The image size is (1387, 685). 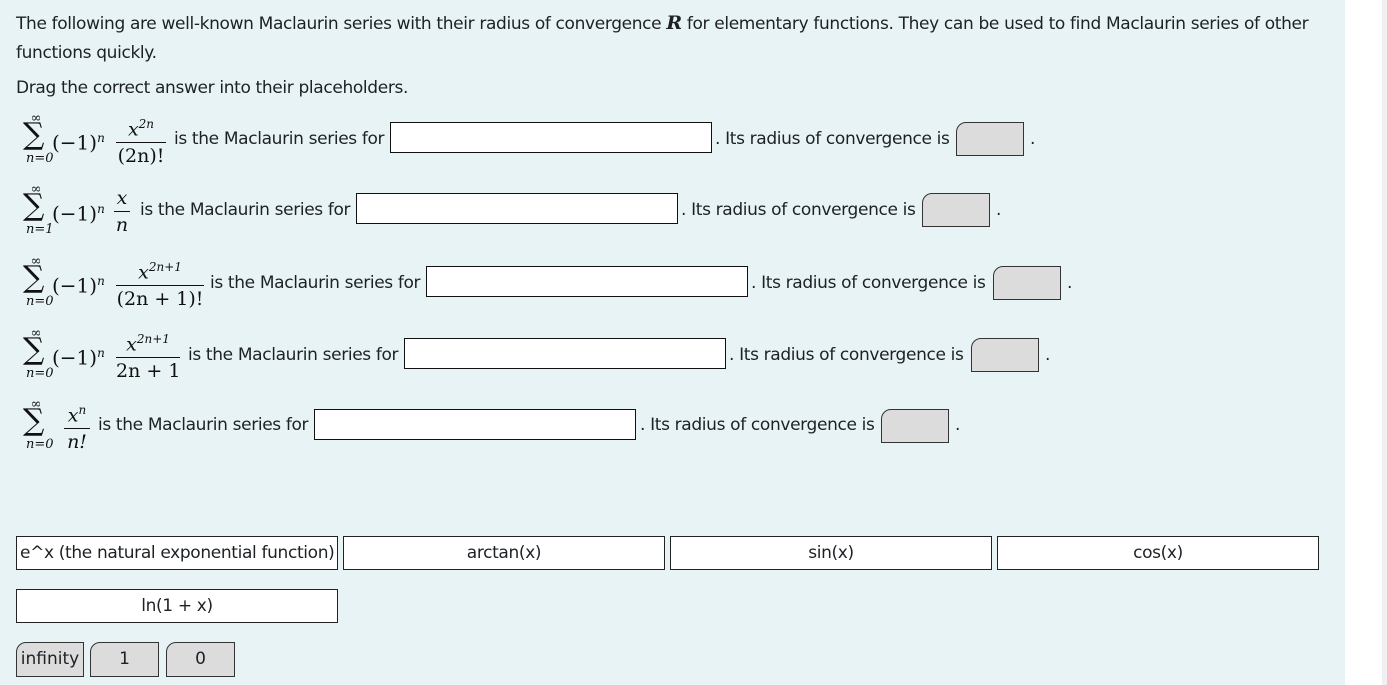 What do you see at coordinates (674, 23) in the screenshot?
I see `radius-symbol: R` at bounding box center [674, 23].